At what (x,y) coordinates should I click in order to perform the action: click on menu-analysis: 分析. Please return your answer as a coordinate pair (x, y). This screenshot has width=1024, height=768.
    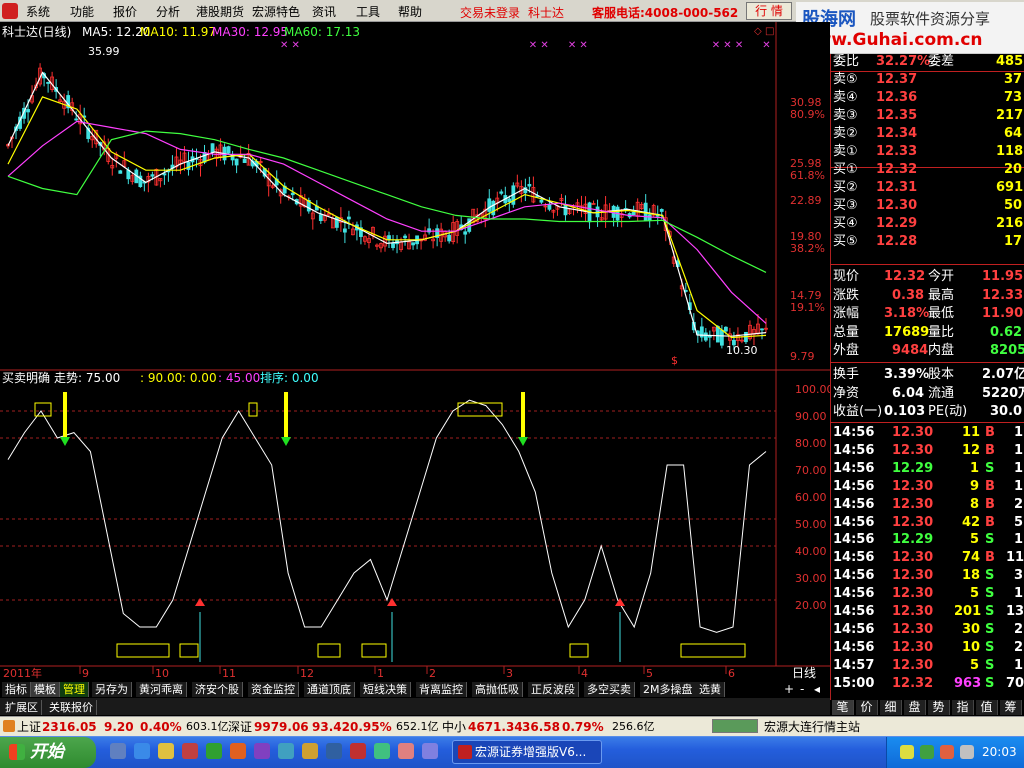
    Looking at the image, I should click on (168, 11).